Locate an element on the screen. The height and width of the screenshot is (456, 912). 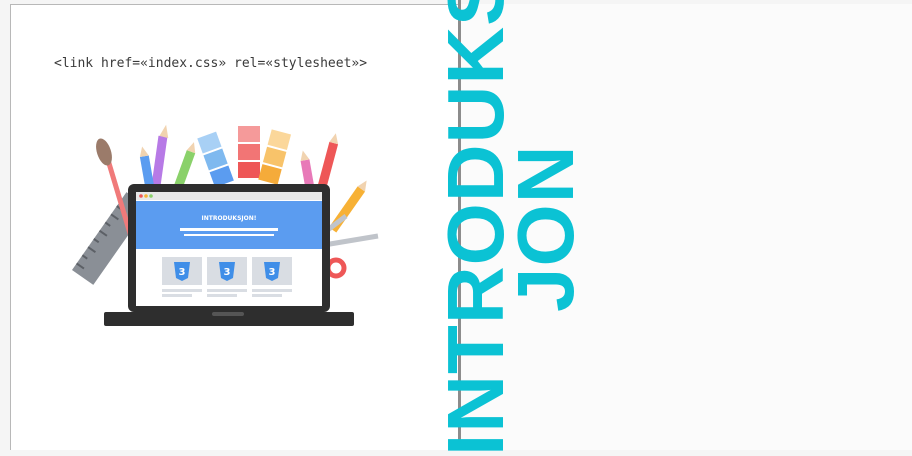
title-line-2: JON is located at coordinates (545, 228).